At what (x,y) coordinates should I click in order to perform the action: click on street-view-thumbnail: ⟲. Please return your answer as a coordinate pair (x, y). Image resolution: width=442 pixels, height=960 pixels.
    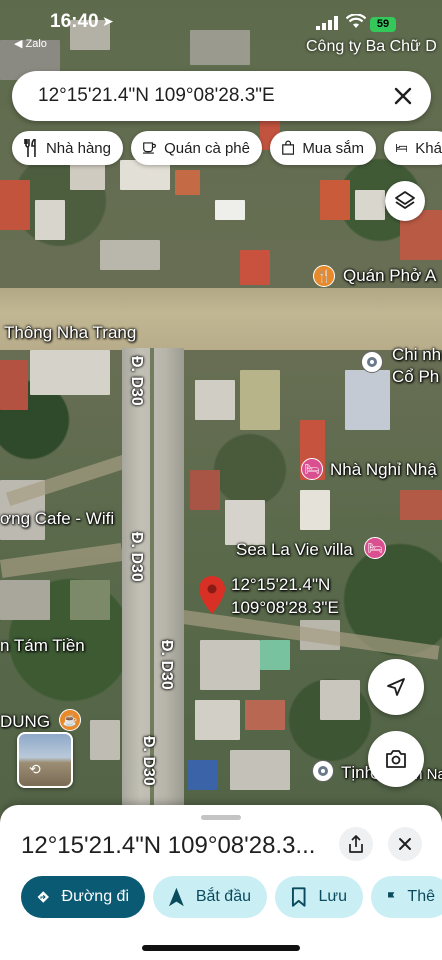
    Looking at the image, I should click on (45, 760).